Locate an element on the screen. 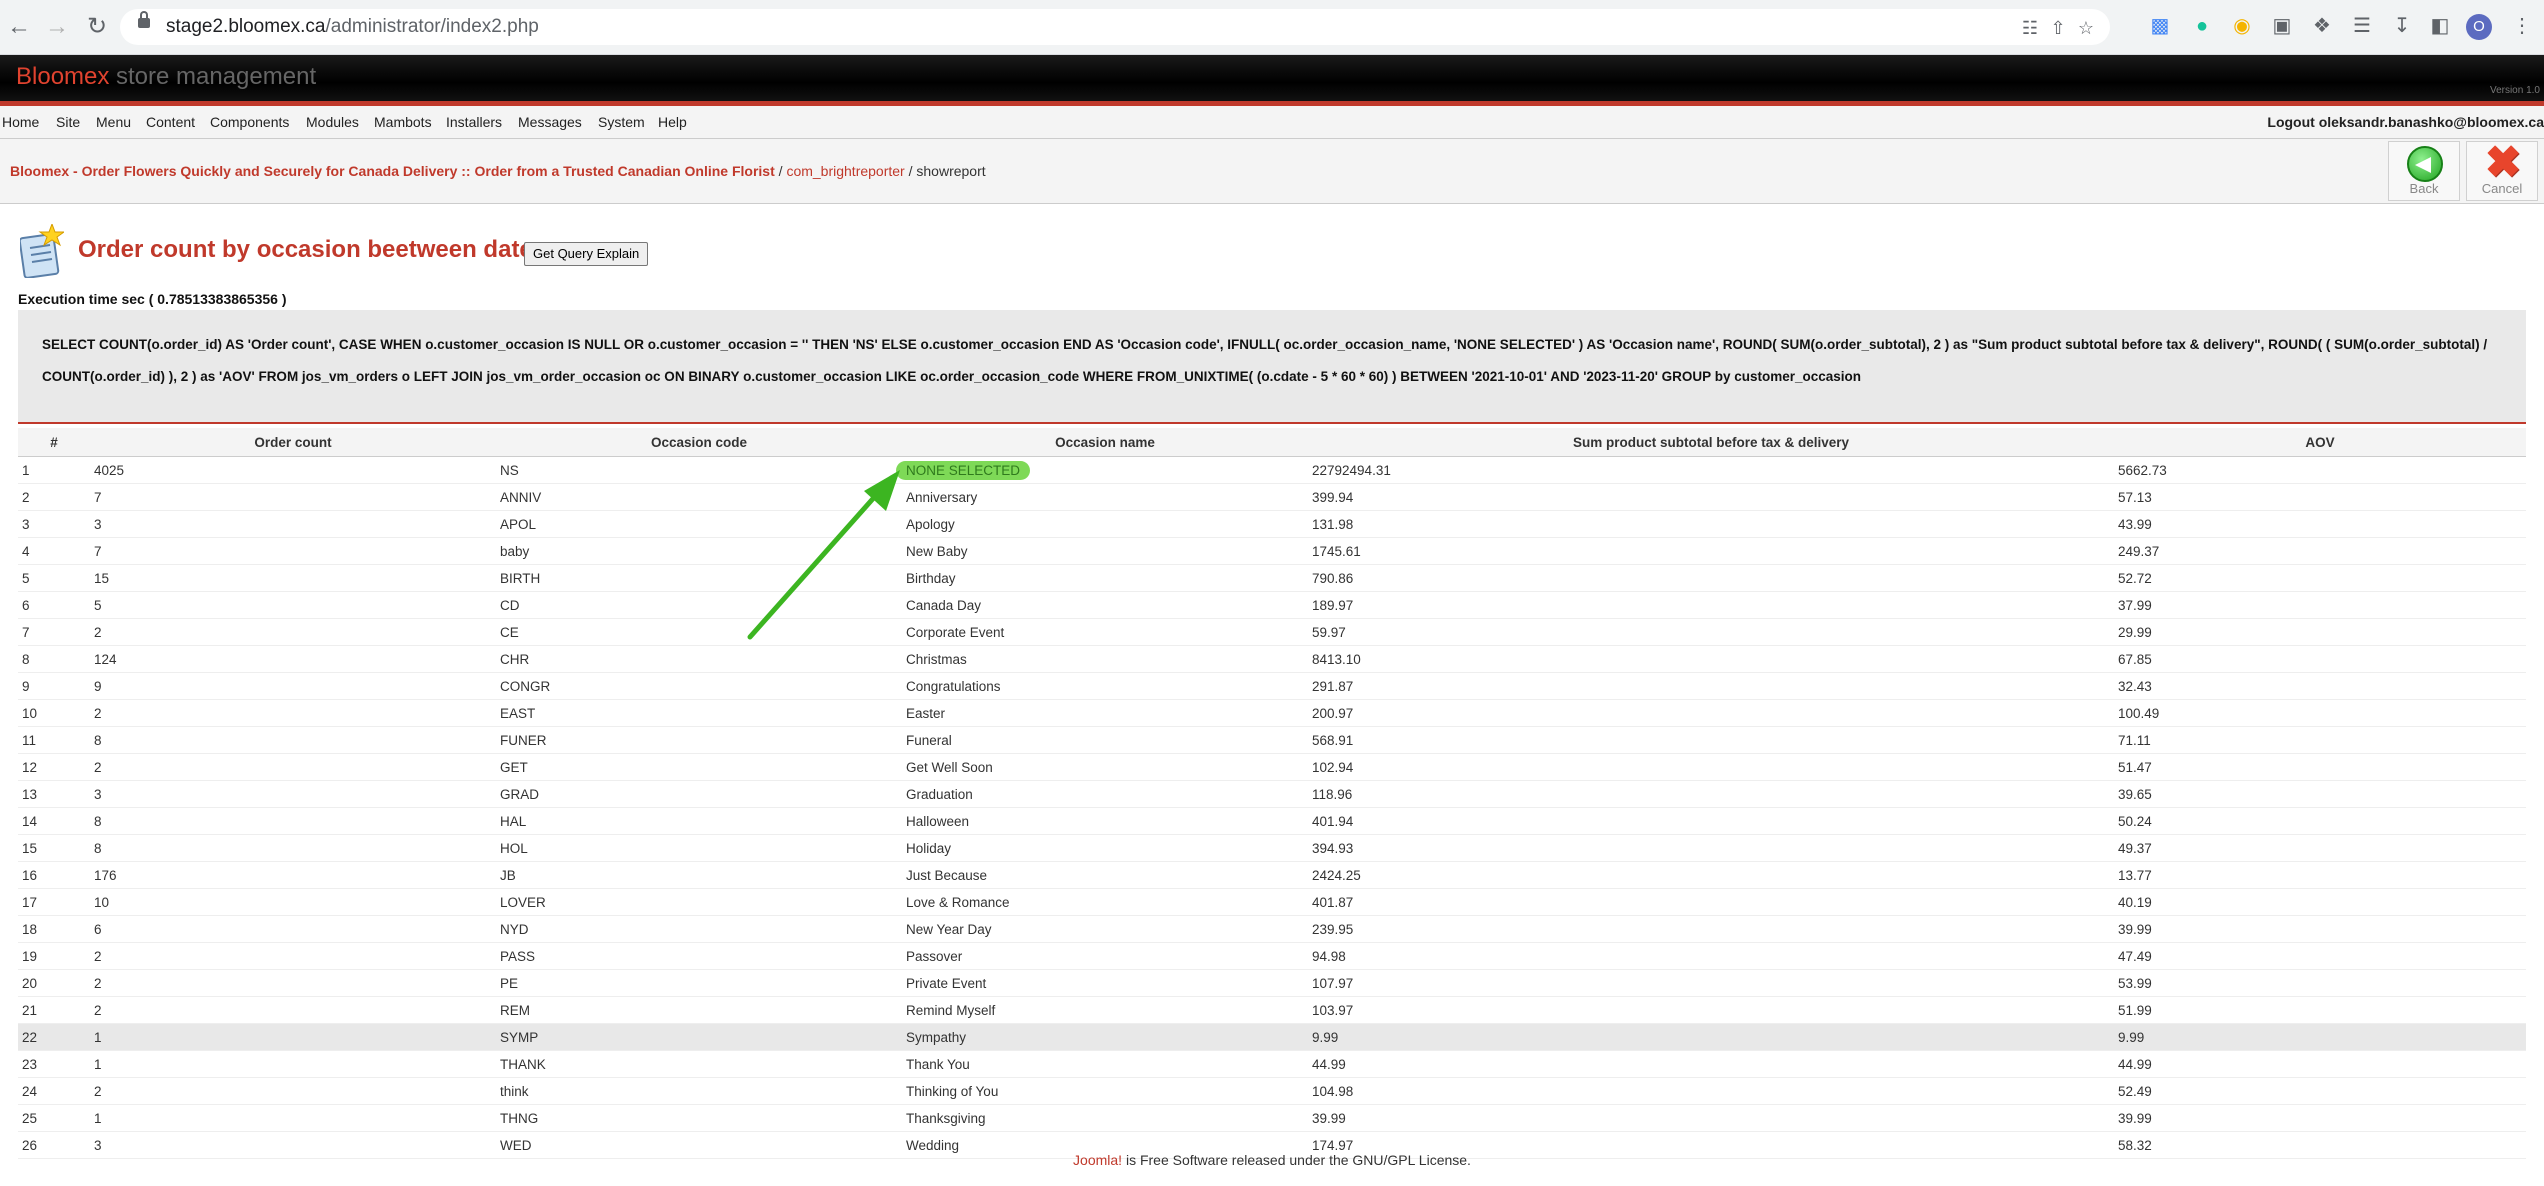 This screenshot has height=1186, width=2544. back-button: Back is located at coordinates (2424, 171).